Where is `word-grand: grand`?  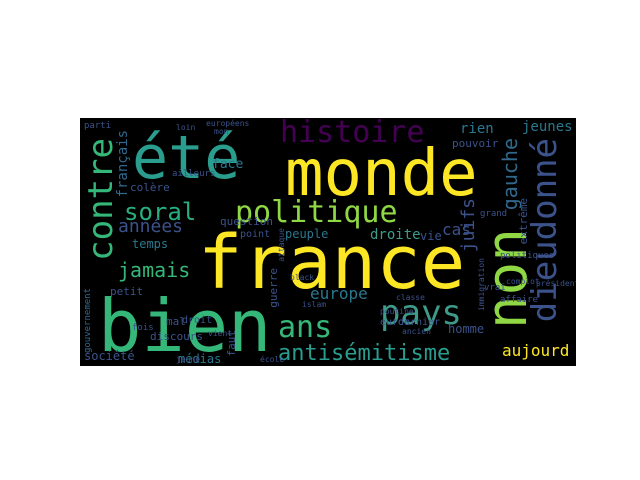
word-grand: grand is located at coordinates (494, 214).